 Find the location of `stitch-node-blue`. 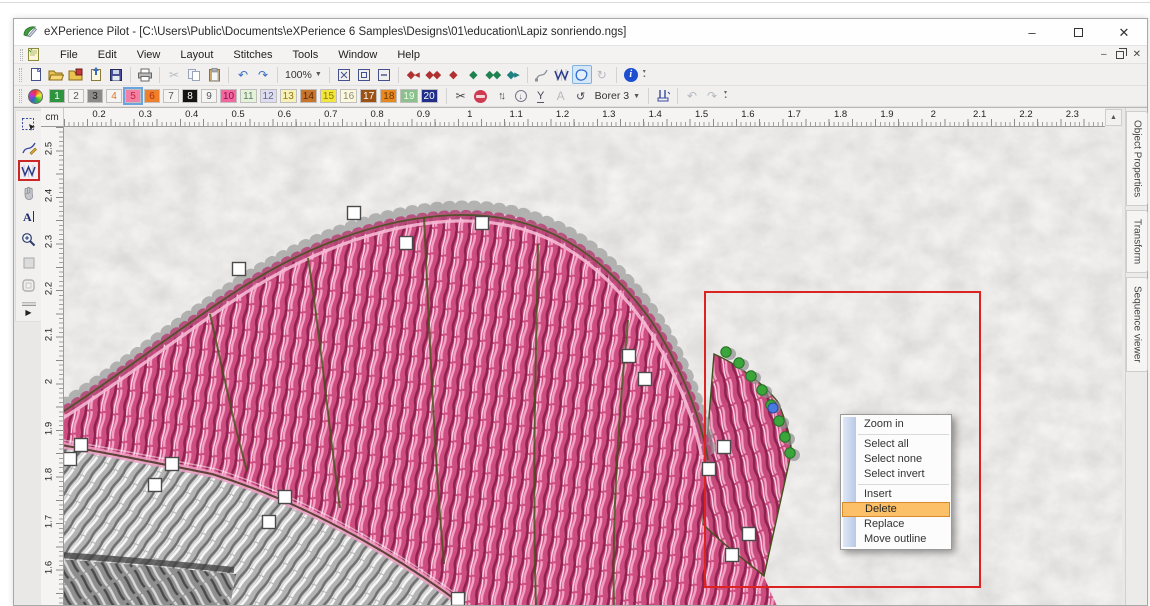

stitch-node-blue is located at coordinates (773, 408).